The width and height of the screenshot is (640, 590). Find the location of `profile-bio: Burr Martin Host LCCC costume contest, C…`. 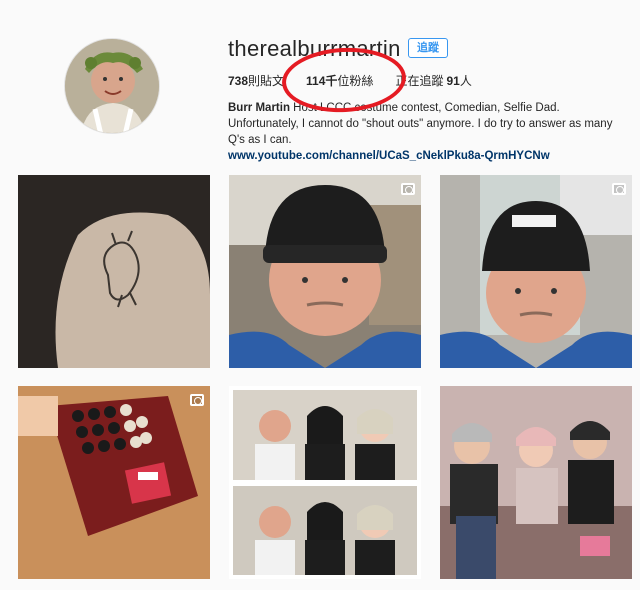

profile-bio: Burr Martin Host LCCC costume contest, C… is located at coordinates (428, 132).